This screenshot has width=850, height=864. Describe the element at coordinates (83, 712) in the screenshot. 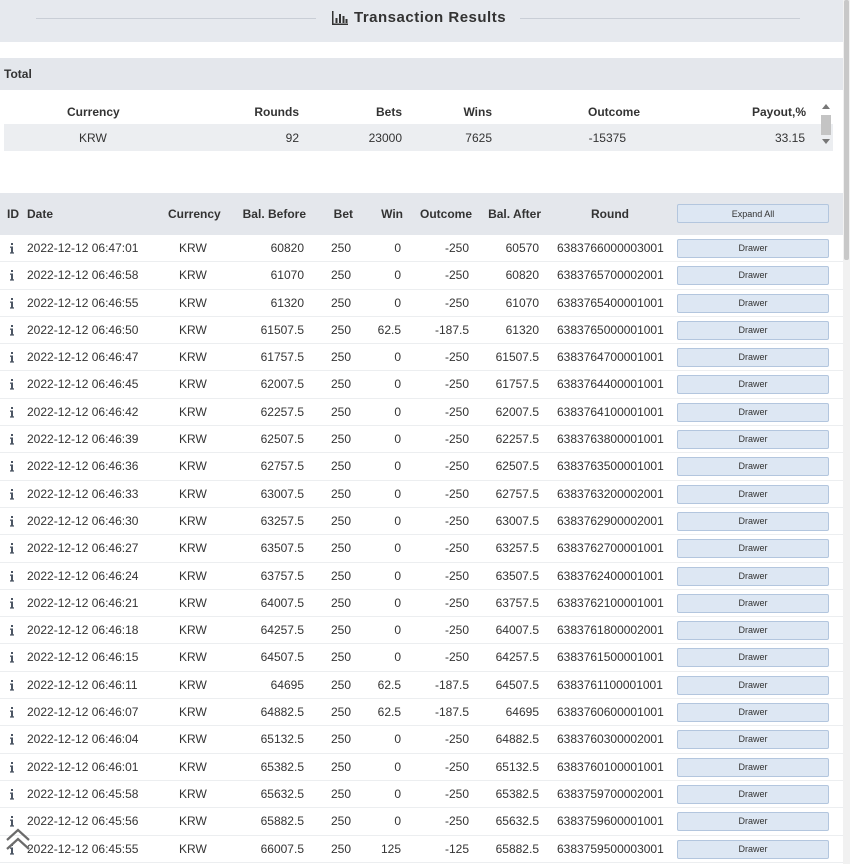

I see `row-date: 2022-12-12 06:46:07` at that location.